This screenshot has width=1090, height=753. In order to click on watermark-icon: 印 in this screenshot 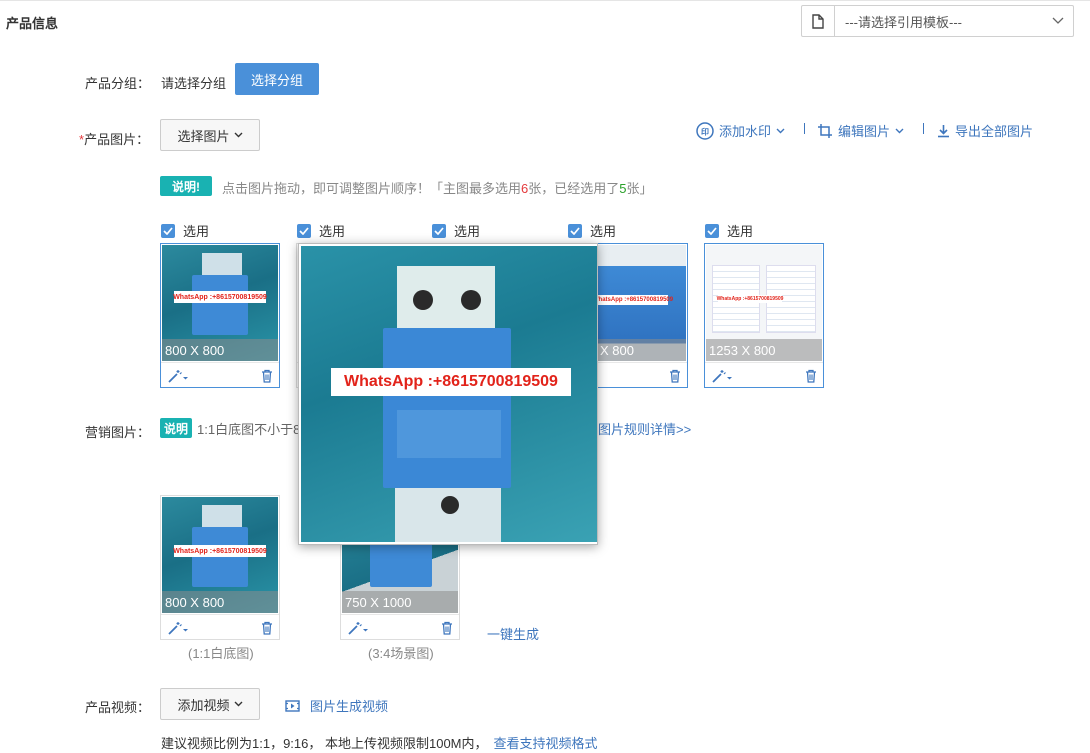, I will do `click(705, 130)`.